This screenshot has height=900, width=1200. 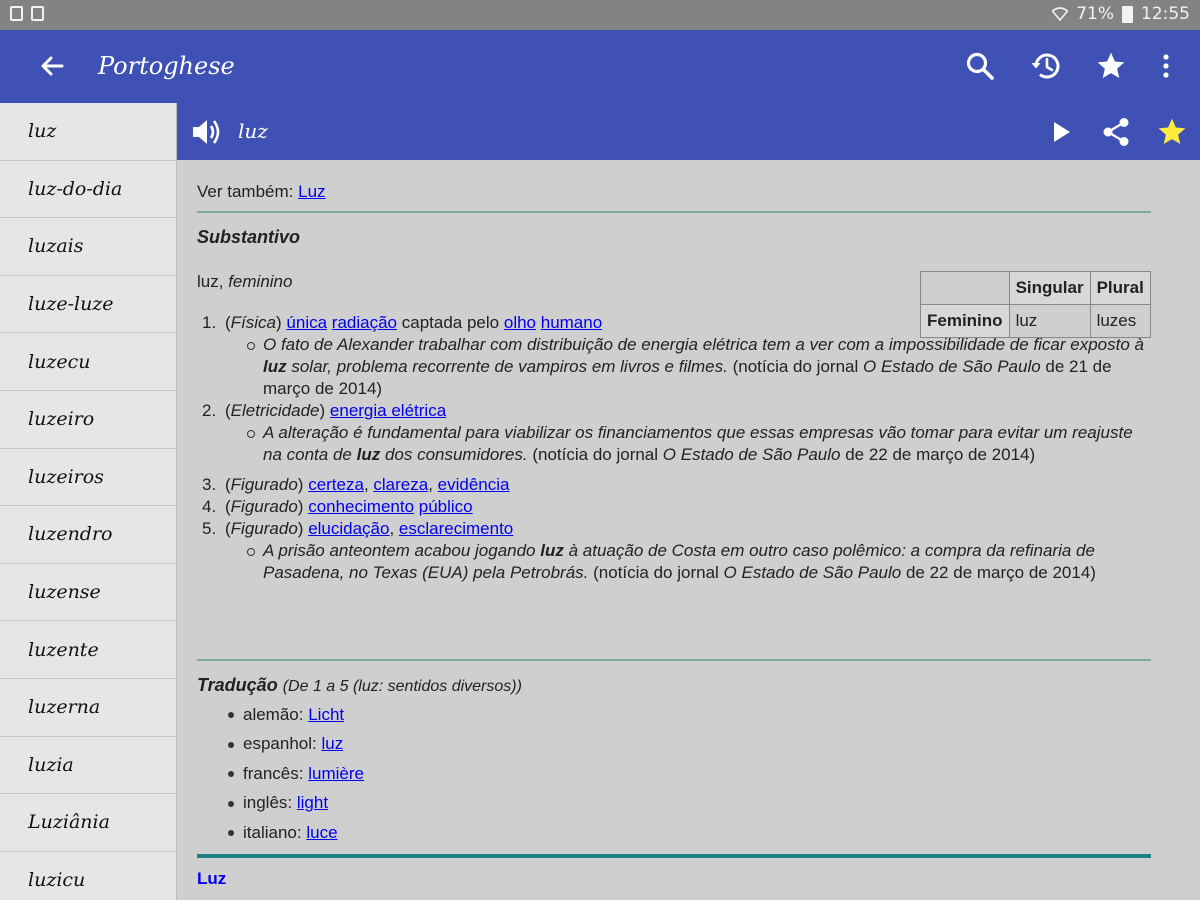 What do you see at coordinates (253, 322) in the screenshot?
I see `sense-tag: Física` at bounding box center [253, 322].